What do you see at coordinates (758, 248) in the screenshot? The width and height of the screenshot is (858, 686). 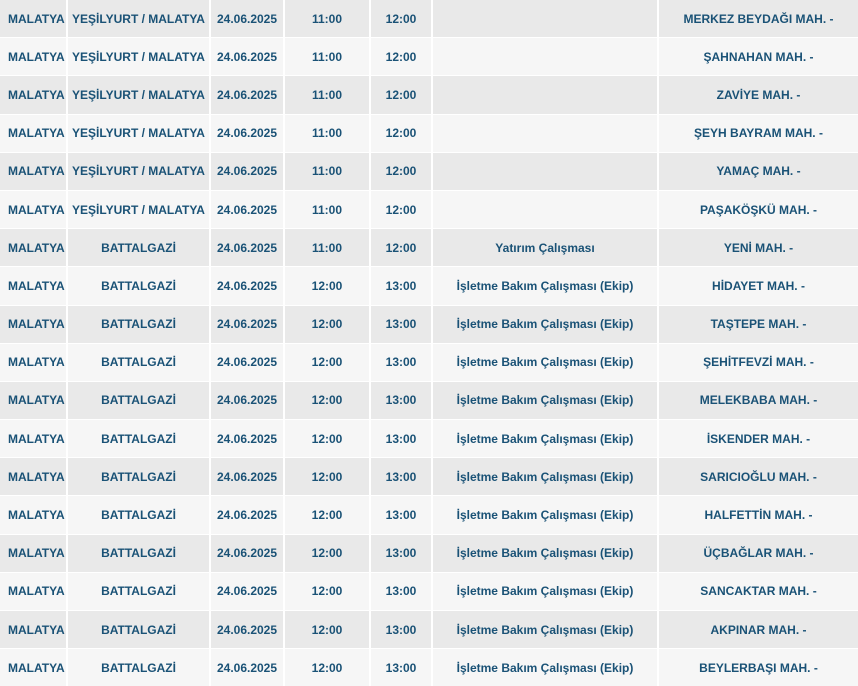 I see `cell-neighborhood: YENİ MAH. -` at bounding box center [758, 248].